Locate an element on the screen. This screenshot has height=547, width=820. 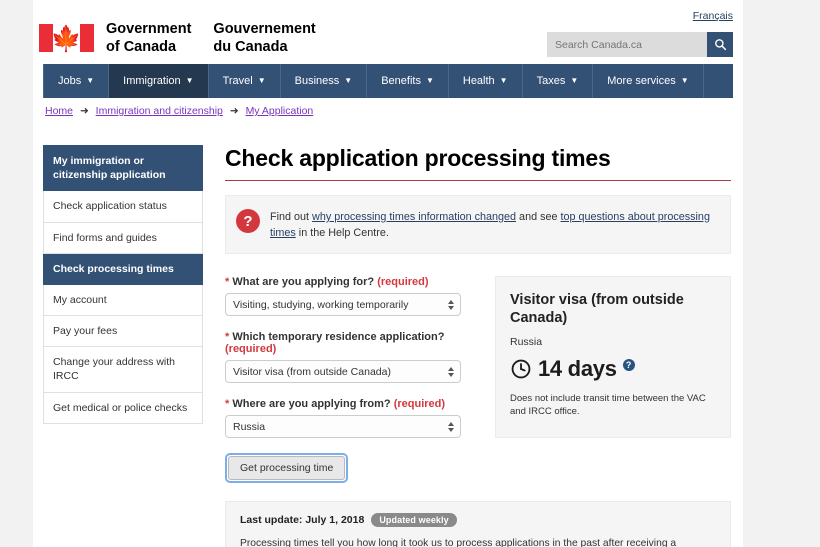
sidebar-item-pay-your-fees: Pay your fees is located at coordinates (123, 332).